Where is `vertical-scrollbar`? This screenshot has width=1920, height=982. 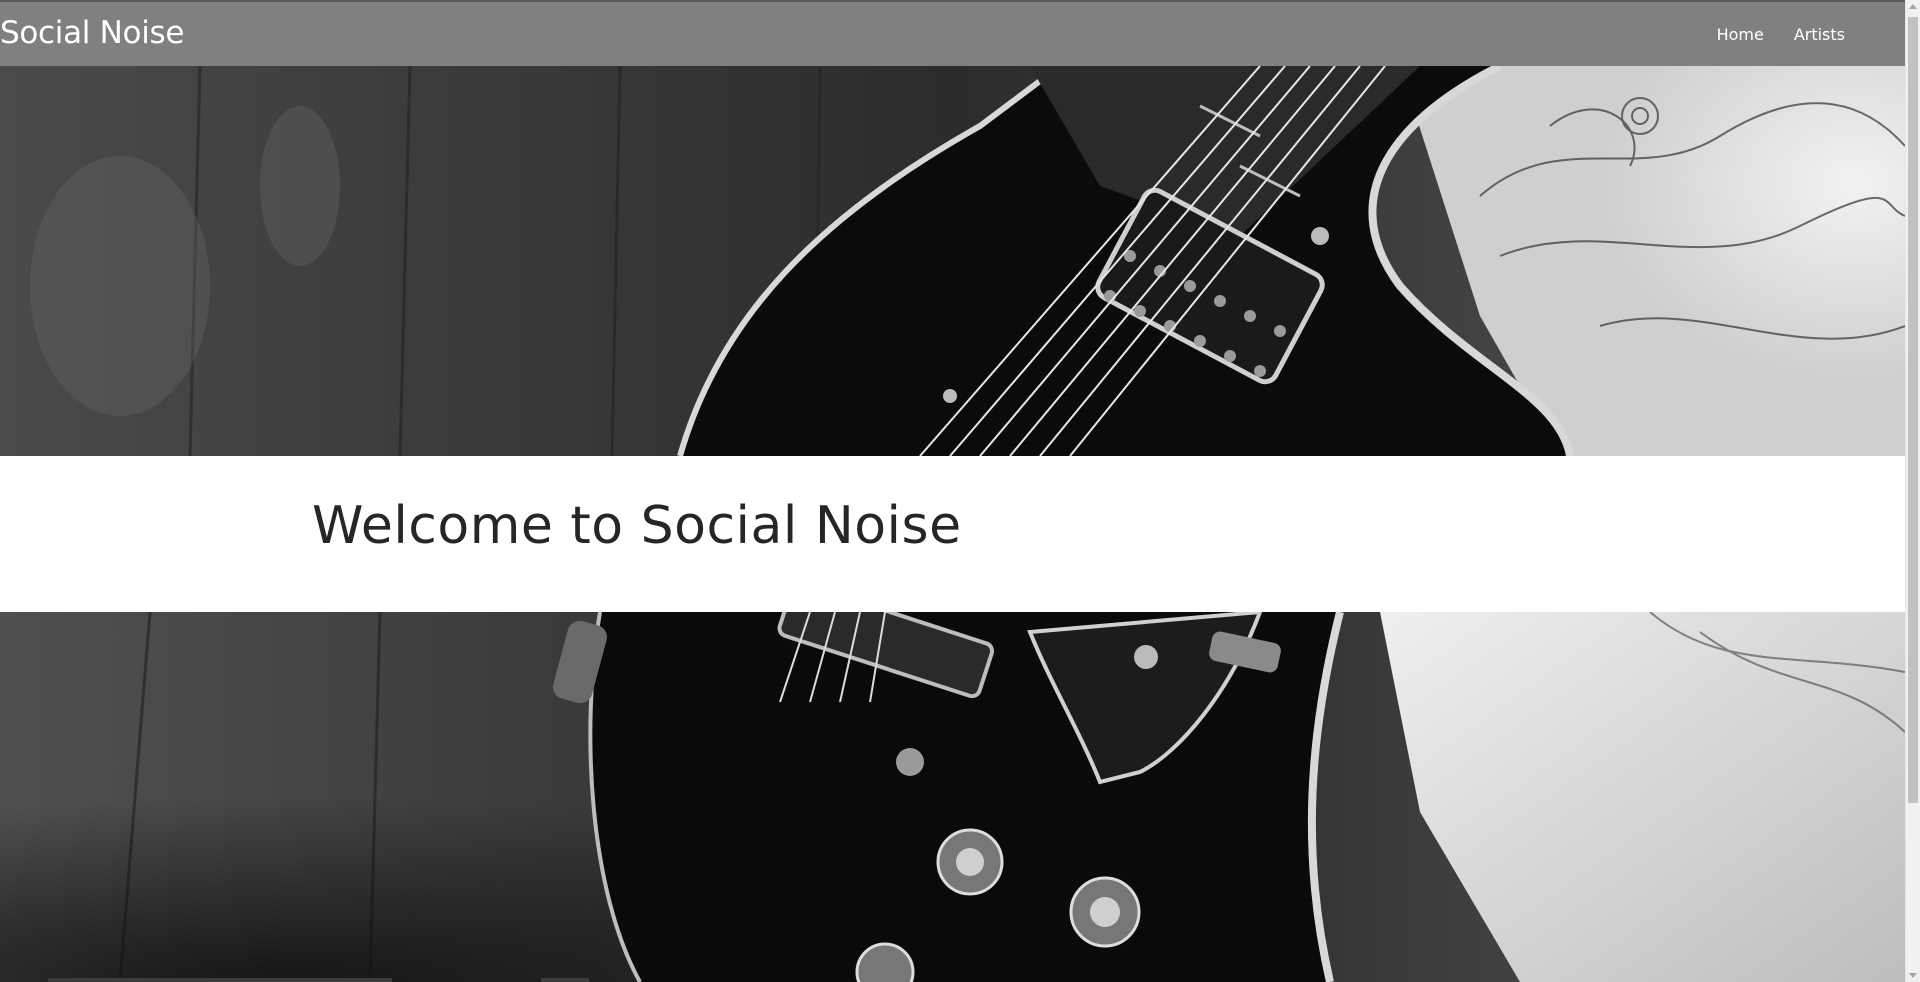
vertical-scrollbar is located at coordinates (1912, 491).